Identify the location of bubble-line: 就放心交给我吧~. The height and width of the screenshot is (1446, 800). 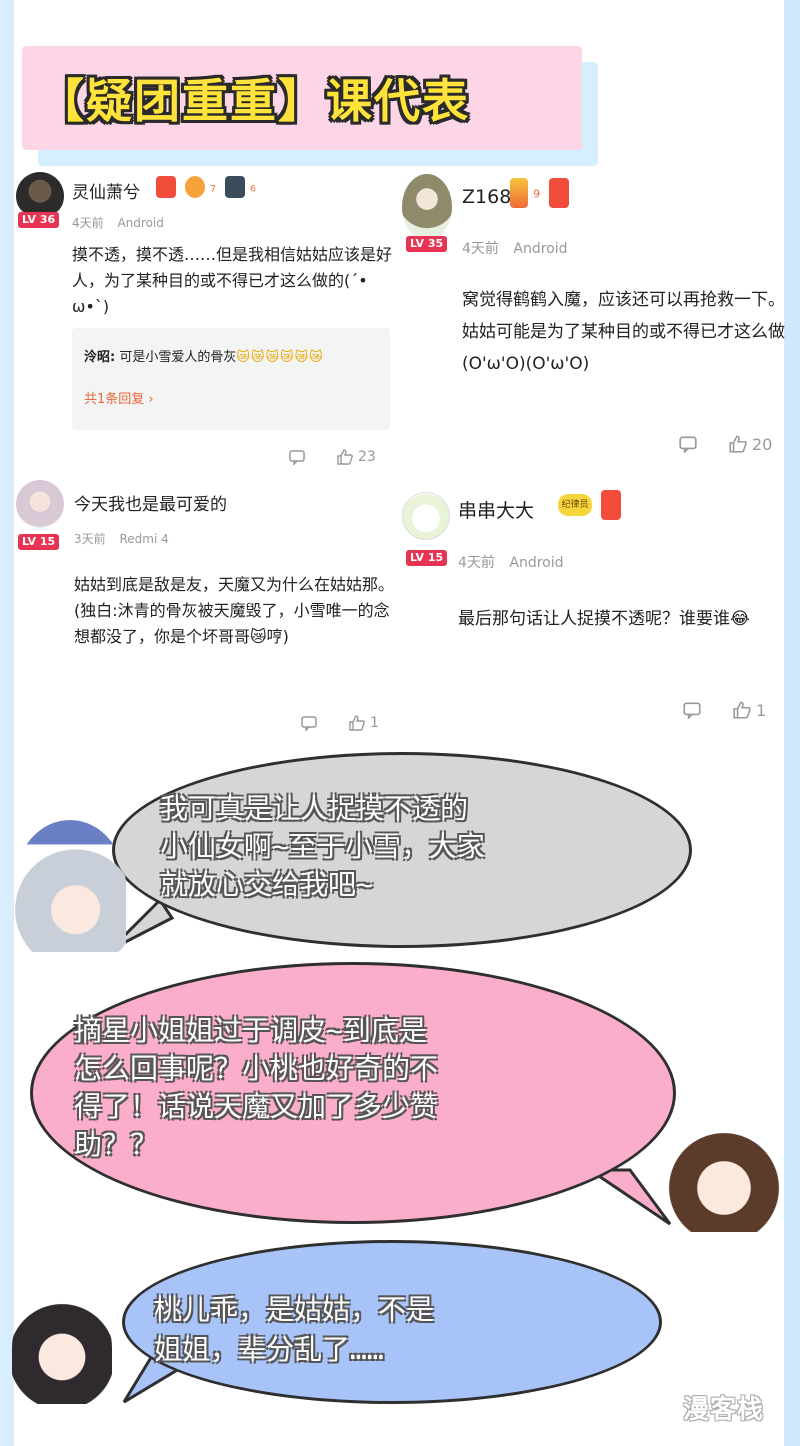
(266, 884).